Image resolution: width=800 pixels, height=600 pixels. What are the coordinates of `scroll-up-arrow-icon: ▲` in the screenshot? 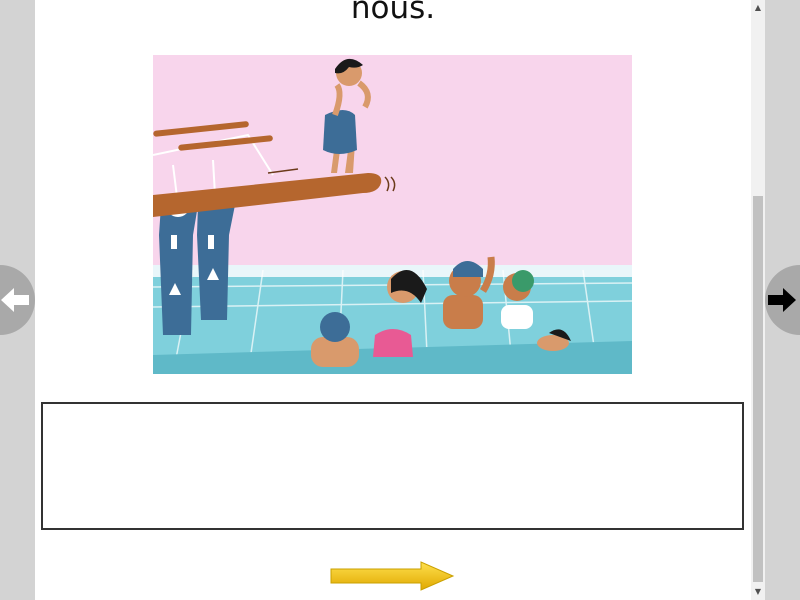 It's located at (758, 8).